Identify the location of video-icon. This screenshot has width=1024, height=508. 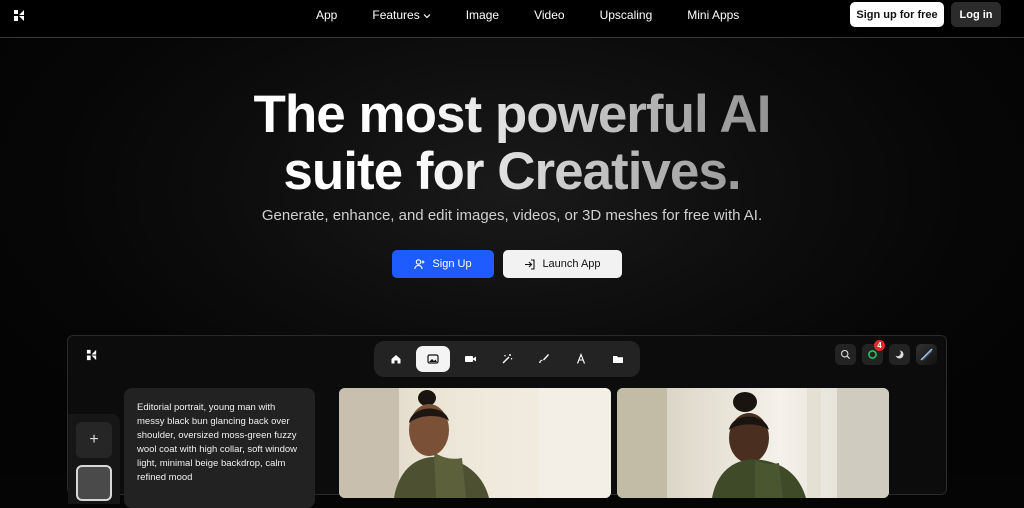
(470, 359).